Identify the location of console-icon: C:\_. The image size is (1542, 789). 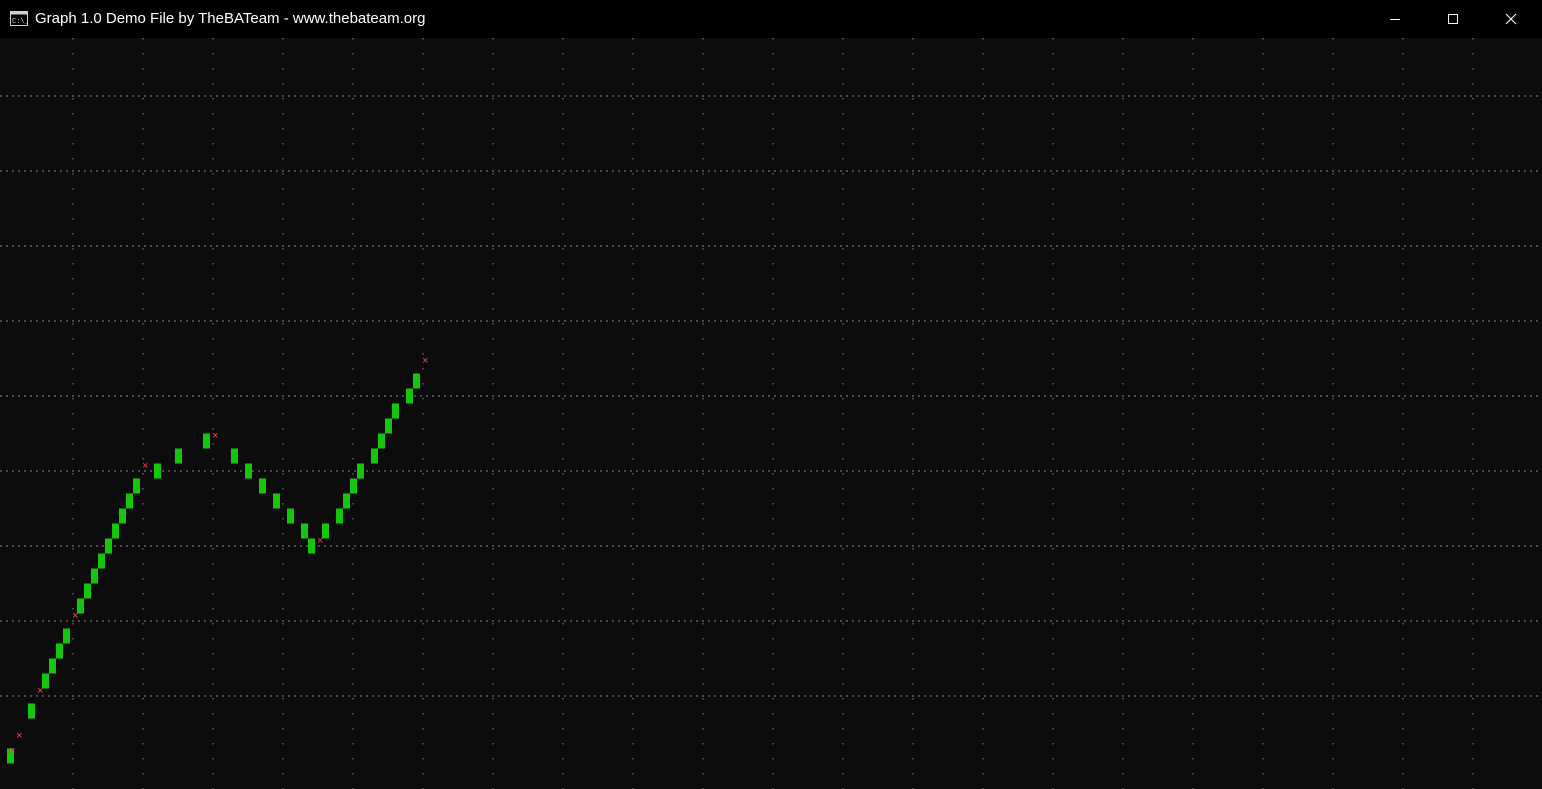
(19, 18).